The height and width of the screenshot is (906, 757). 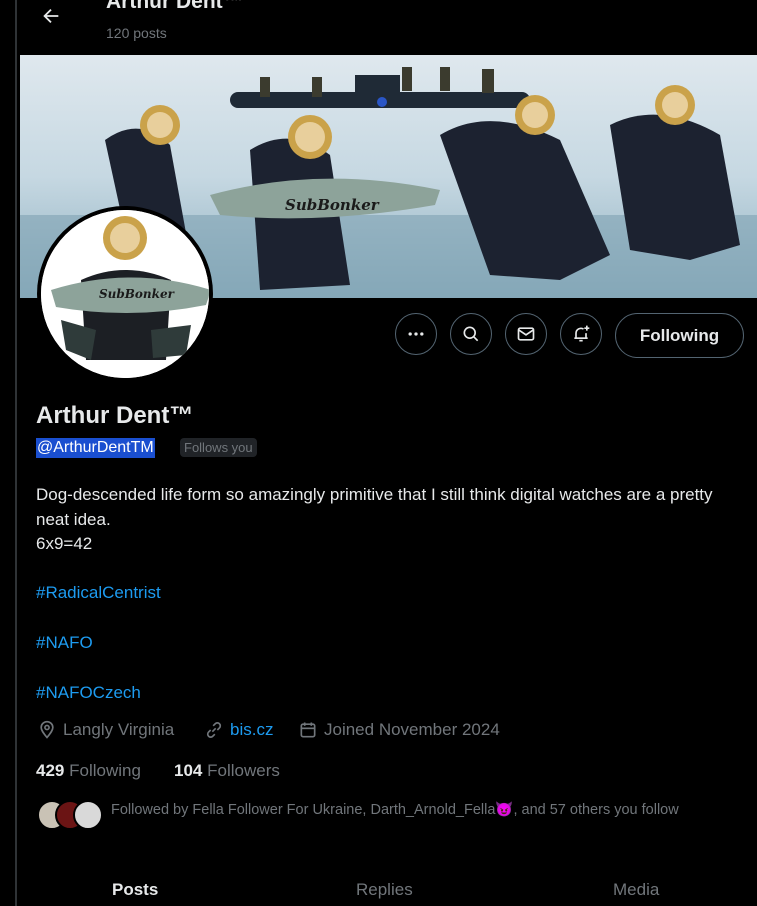 What do you see at coordinates (16, 453) in the screenshot?
I see `column-divider` at bounding box center [16, 453].